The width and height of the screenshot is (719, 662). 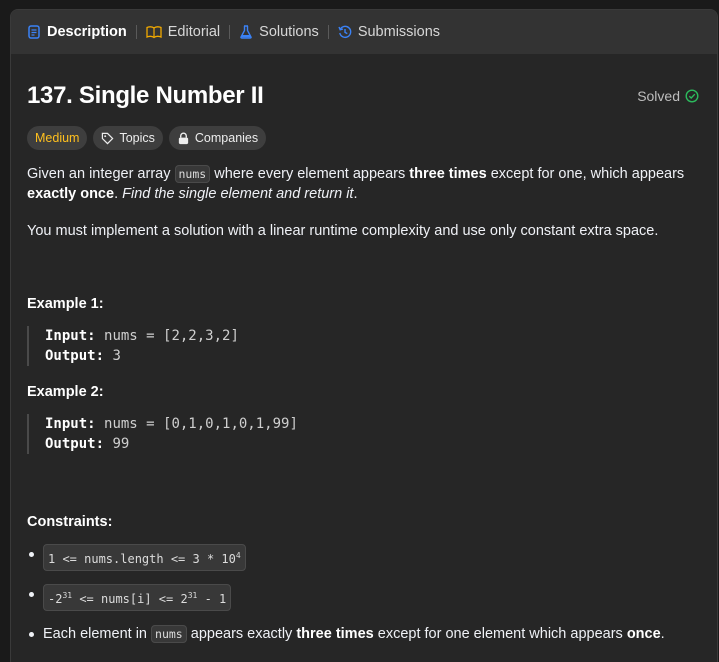 I want to click on lock-icon, so click(x=183, y=138).